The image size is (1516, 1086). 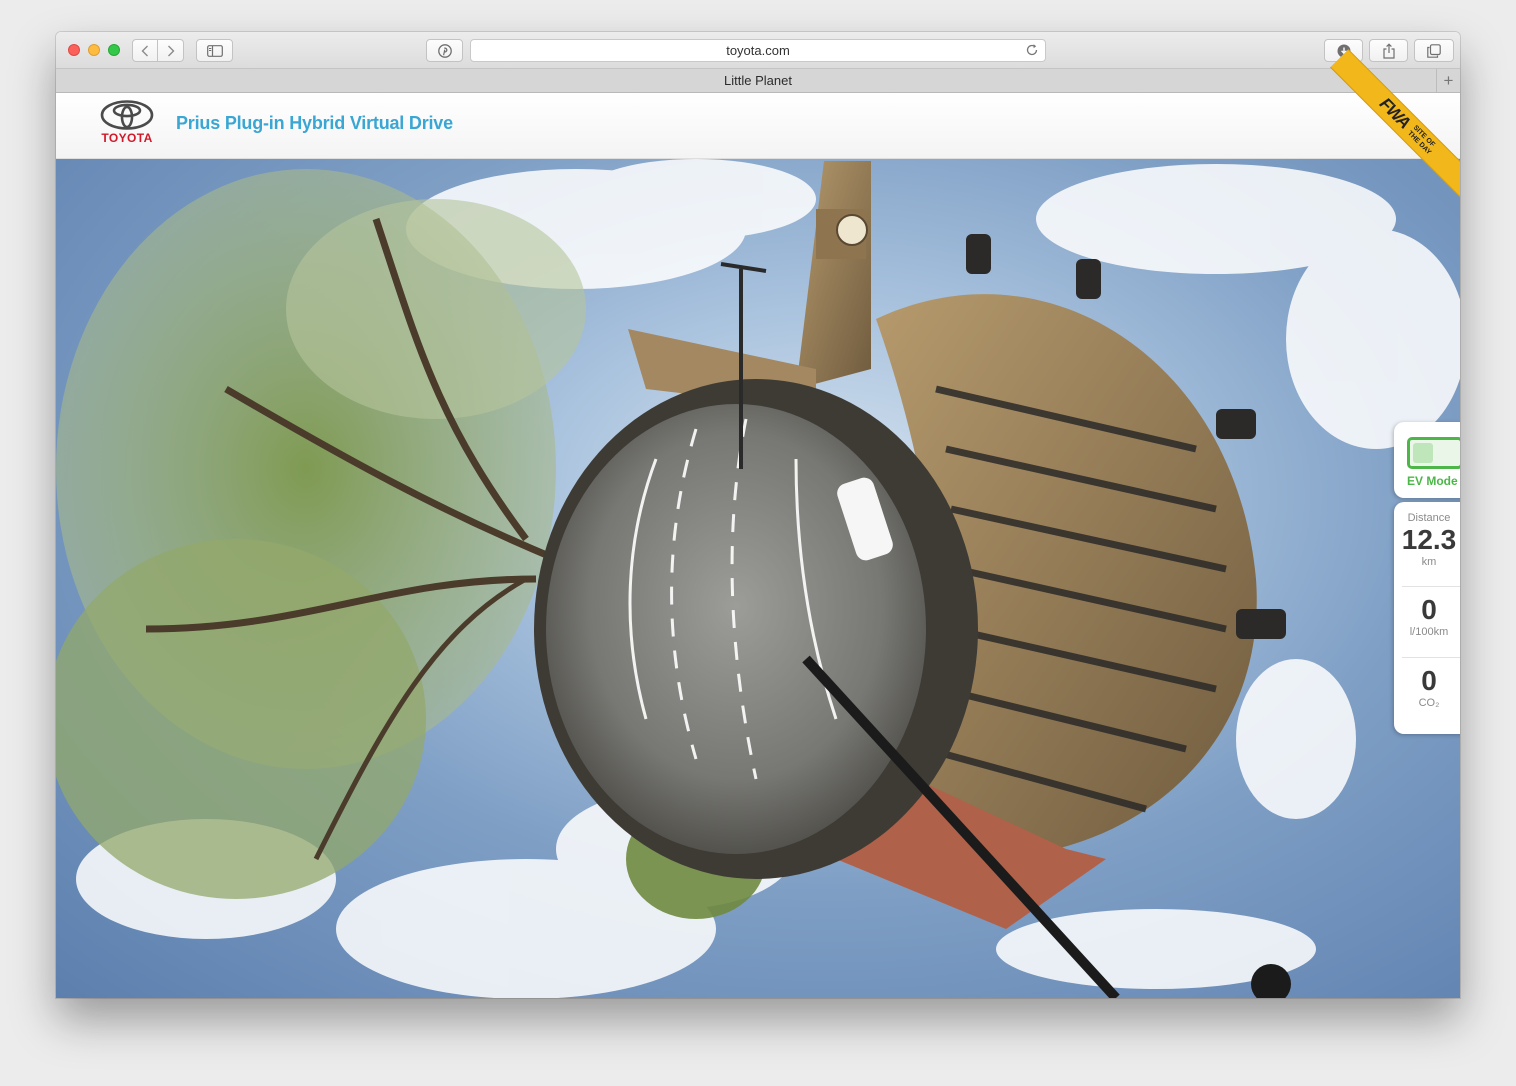 I want to click on toyota-emblem-icon, so click(x=127, y=115).